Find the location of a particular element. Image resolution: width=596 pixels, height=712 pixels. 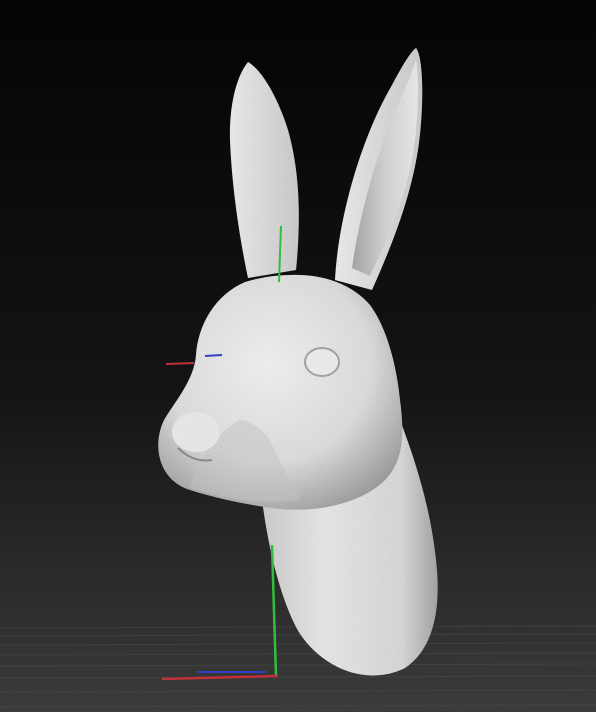

x-axis-line-upper is located at coordinates (180, 363).